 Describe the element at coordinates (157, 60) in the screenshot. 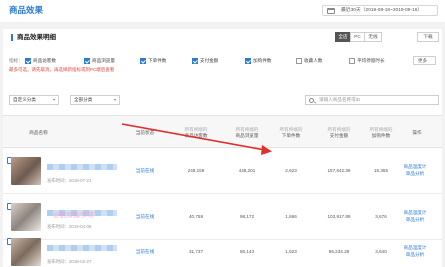

I see `metric-label: 下单件数` at that location.